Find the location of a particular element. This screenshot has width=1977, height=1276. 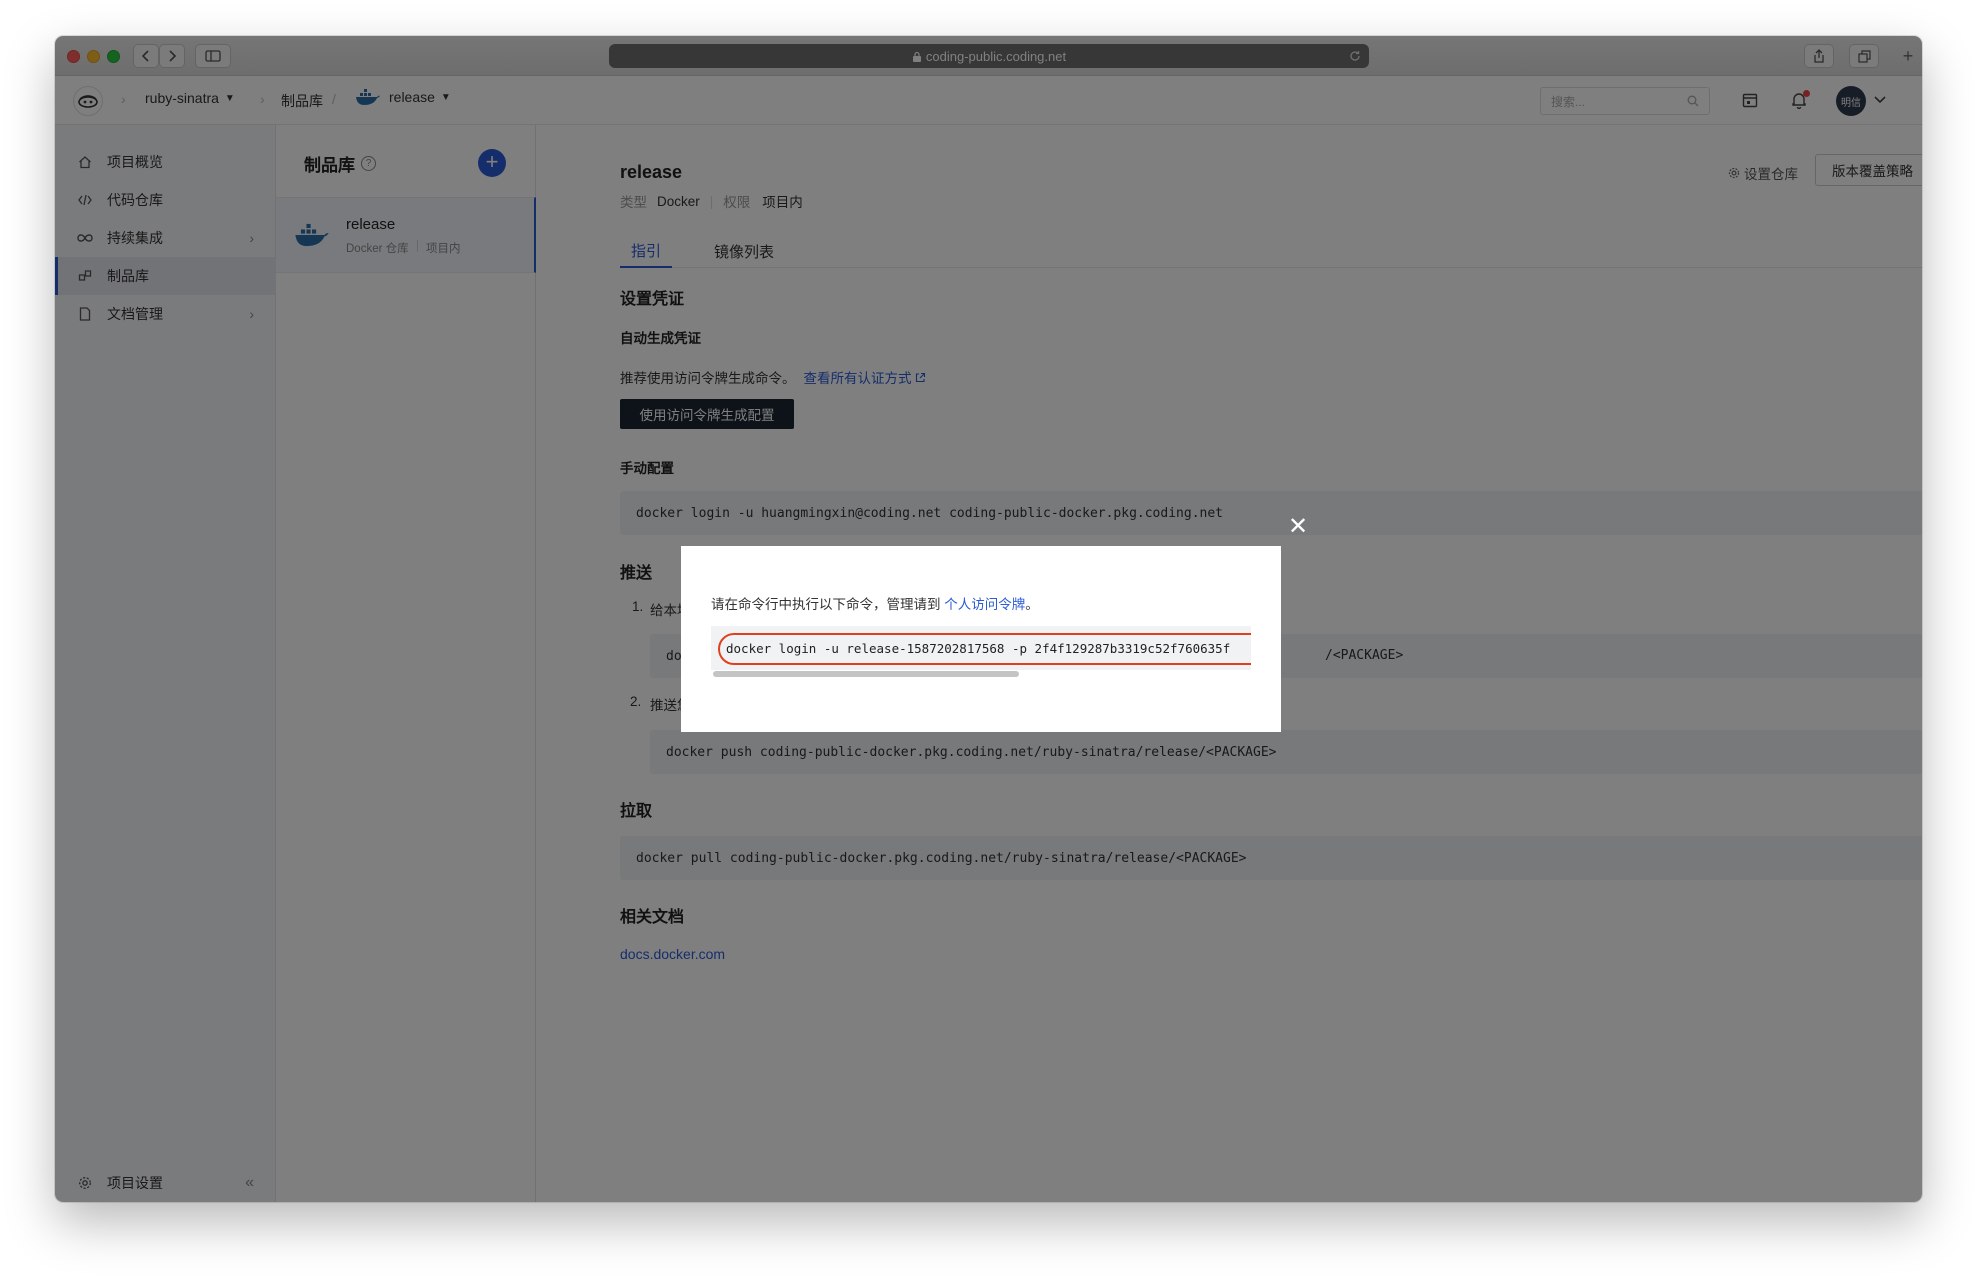

scrollbar-track is located at coordinates (981, 674).